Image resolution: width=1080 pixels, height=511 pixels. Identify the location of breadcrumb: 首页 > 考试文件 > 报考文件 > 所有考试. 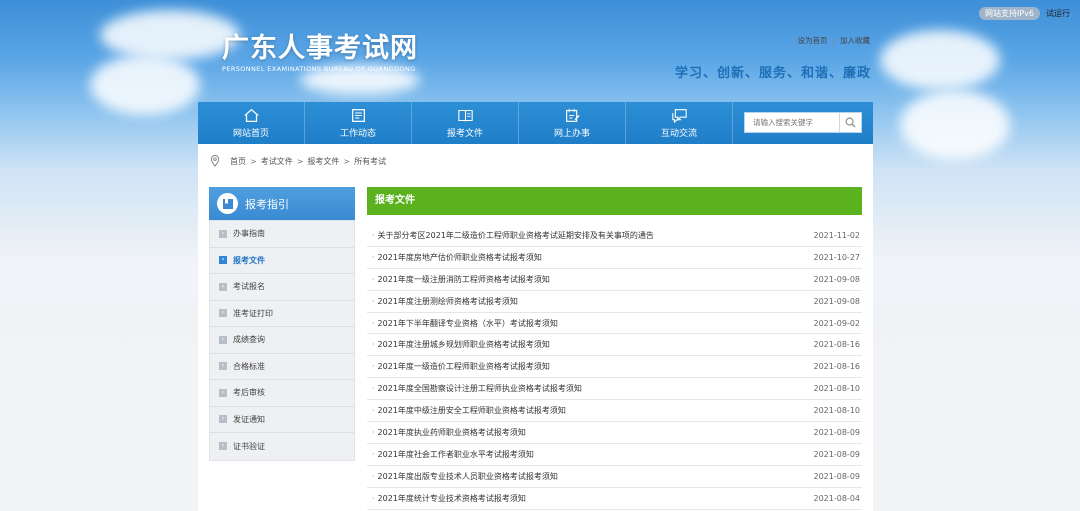
(298, 161).